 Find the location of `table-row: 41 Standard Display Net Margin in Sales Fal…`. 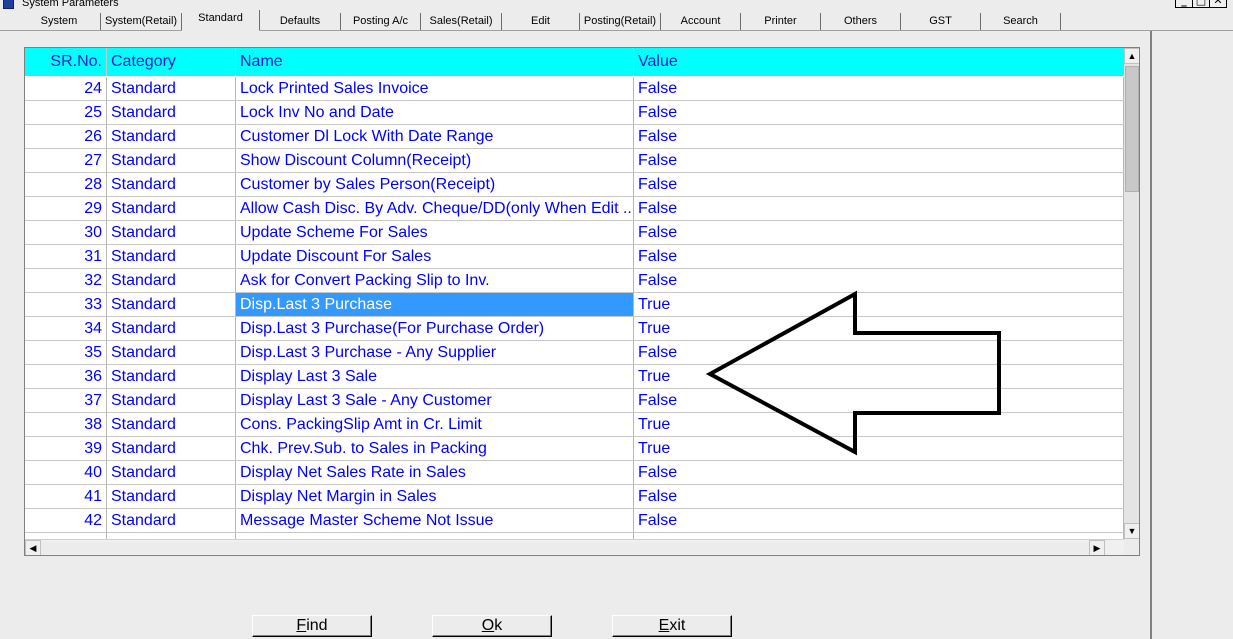

table-row: 41 Standard Display Net Margin in Sales Fal… is located at coordinates (574, 497).